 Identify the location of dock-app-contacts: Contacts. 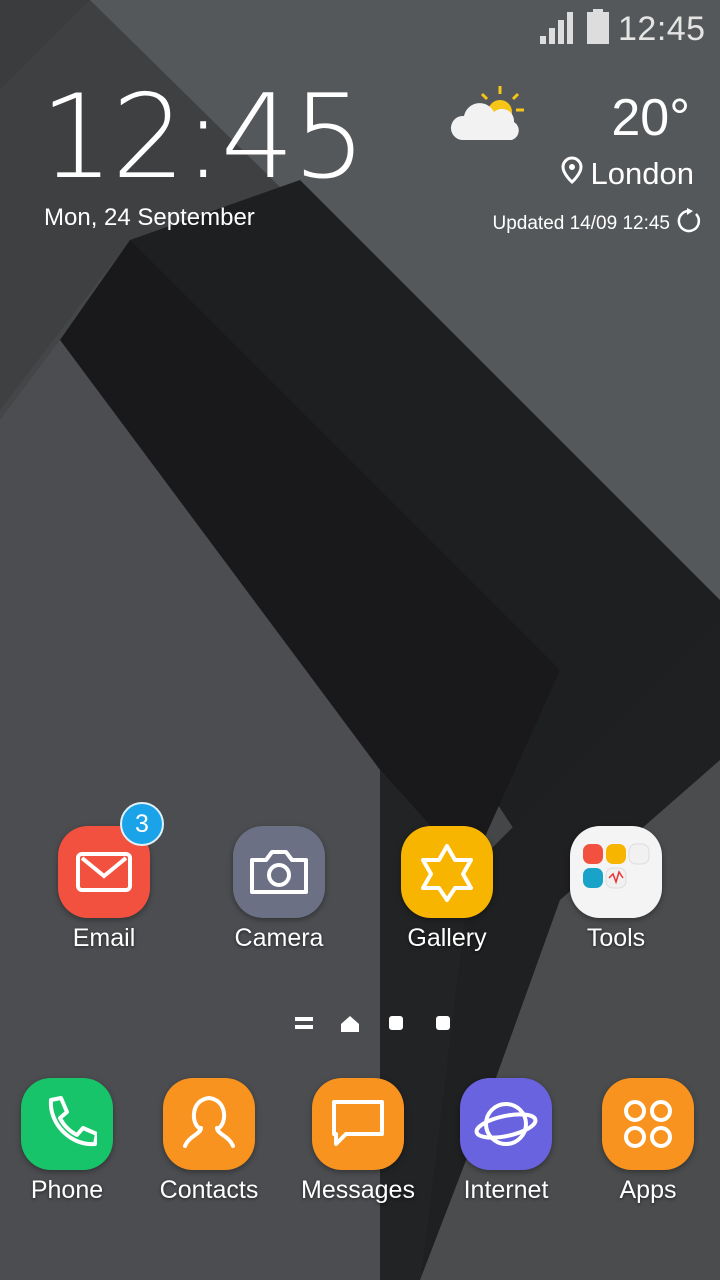
(209, 1148).